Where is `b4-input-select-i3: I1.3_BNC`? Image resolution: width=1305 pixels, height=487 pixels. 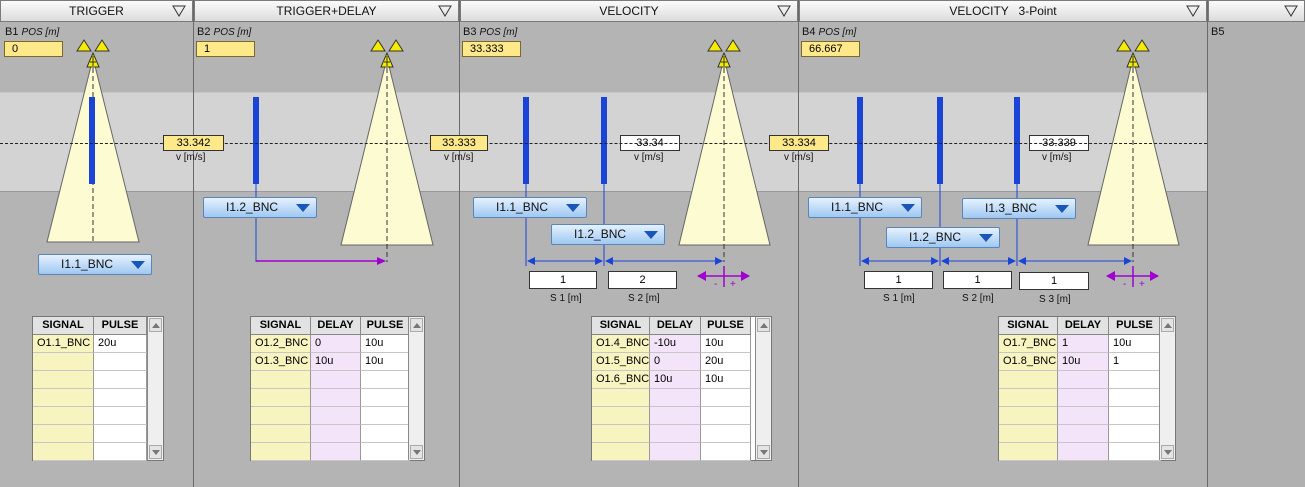 b4-input-select-i3: I1.3_BNC is located at coordinates (1019, 208).